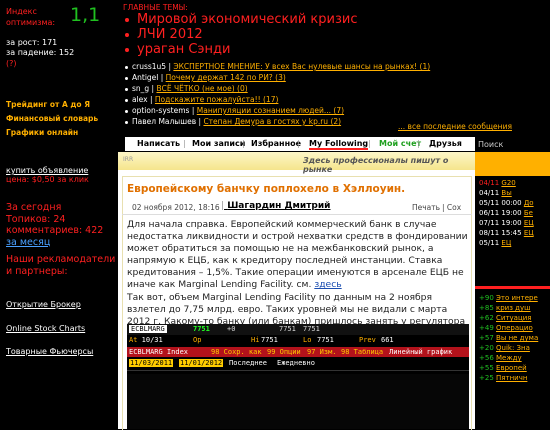 This screenshot has height=430, width=550. I want to click on event-row: 07/11 19:00 ЕЦ, so click(506, 223).